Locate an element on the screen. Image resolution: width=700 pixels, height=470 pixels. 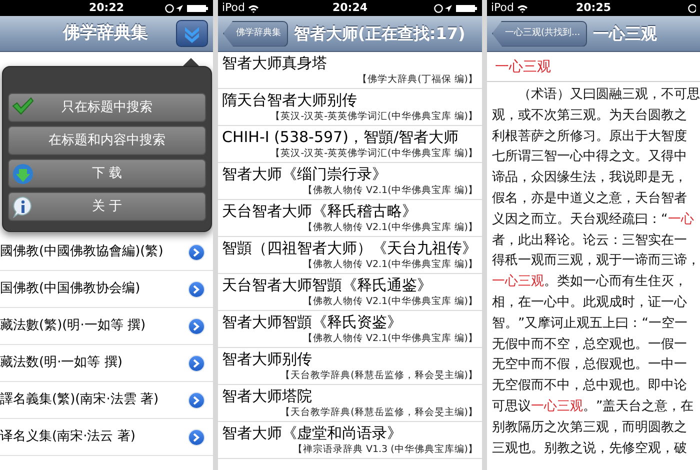
article-text: 谛品，众因缘生法，我说即是无， is located at coordinates (589, 178).